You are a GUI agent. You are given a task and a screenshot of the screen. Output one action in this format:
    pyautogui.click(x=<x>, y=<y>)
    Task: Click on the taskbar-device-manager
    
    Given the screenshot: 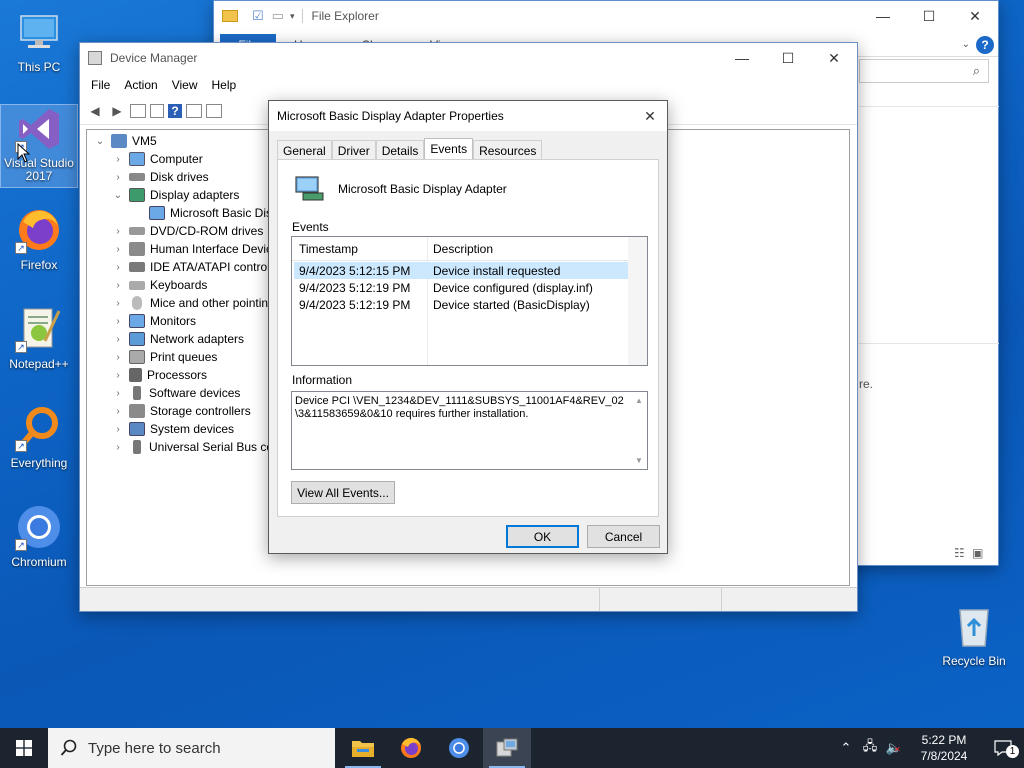 What is the action you would take?
    pyautogui.click(x=507, y=748)
    